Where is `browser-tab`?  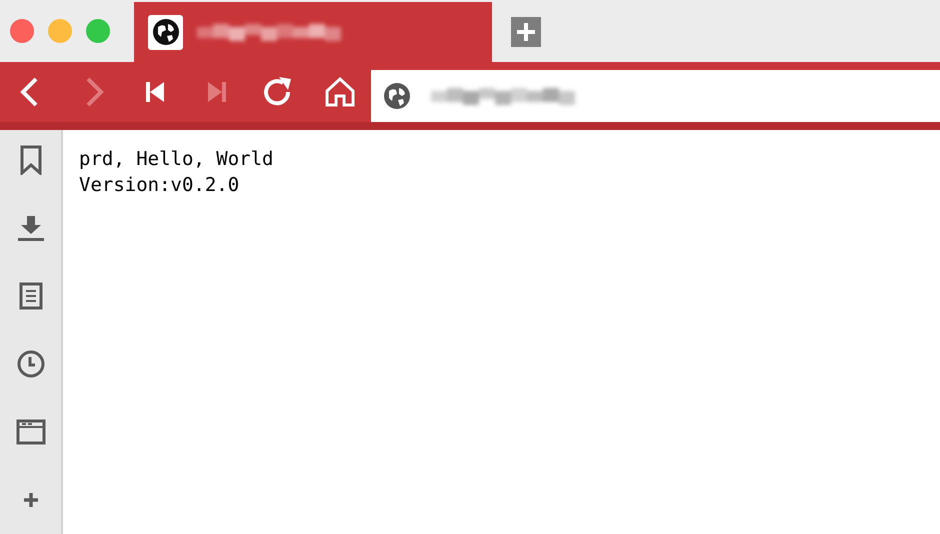
browser-tab is located at coordinates (313, 32).